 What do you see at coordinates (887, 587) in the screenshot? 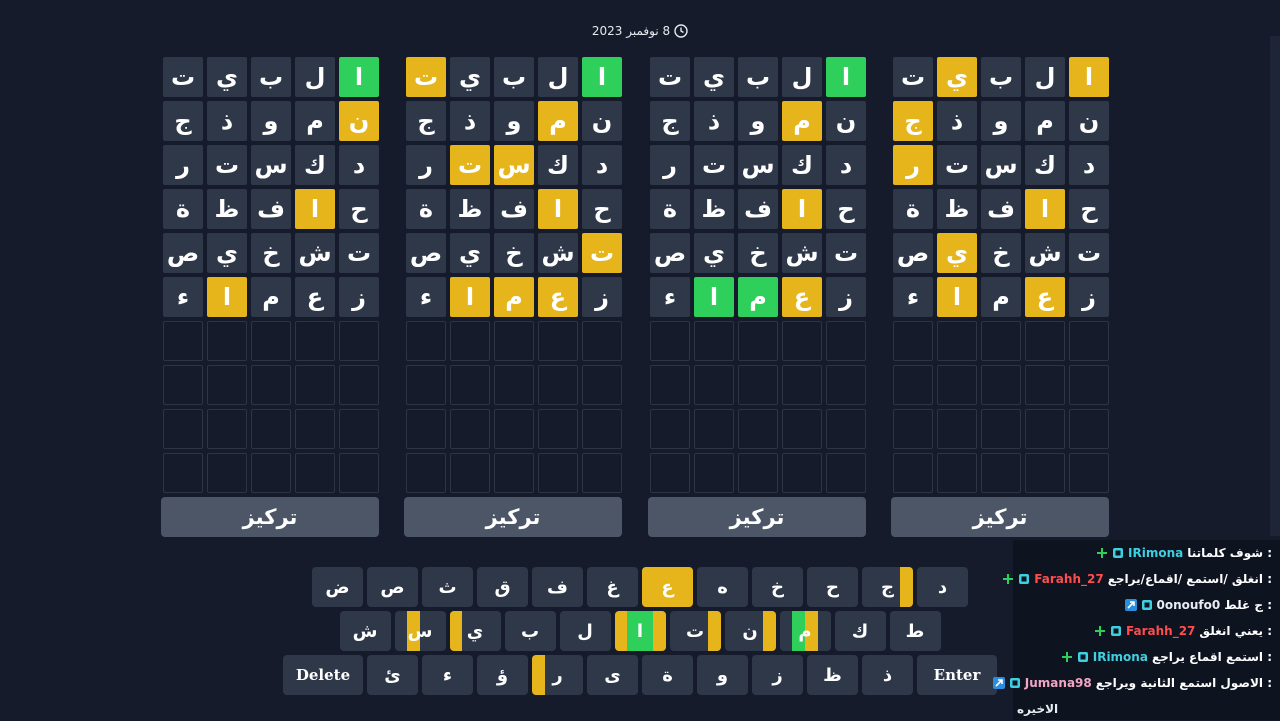
I see `letter-key: ج` at bounding box center [887, 587].